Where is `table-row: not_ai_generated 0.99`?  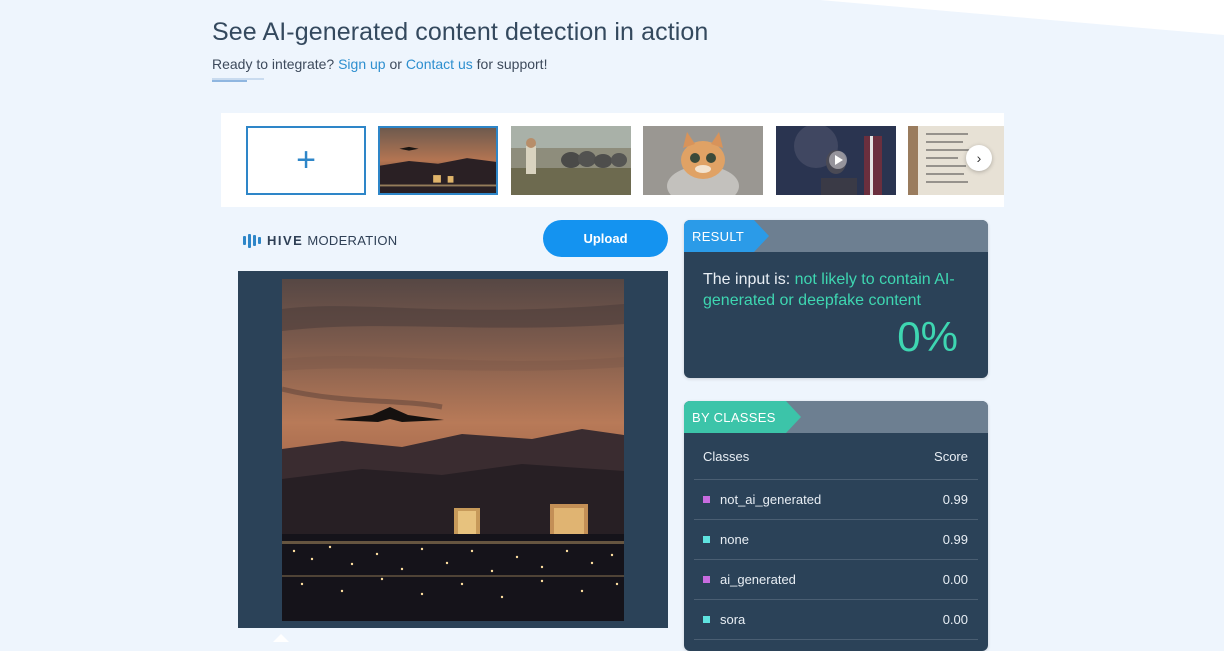 table-row: not_ai_generated 0.99 is located at coordinates (836, 500).